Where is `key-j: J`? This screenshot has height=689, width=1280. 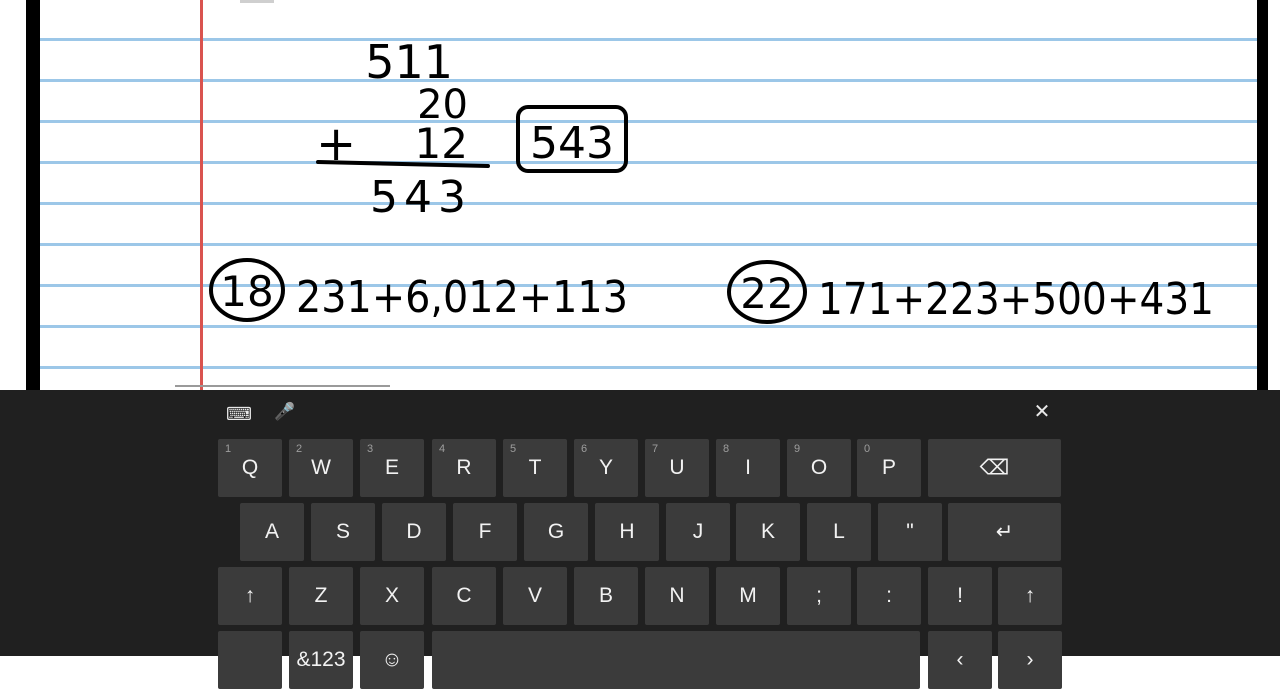 key-j: J is located at coordinates (698, 532).